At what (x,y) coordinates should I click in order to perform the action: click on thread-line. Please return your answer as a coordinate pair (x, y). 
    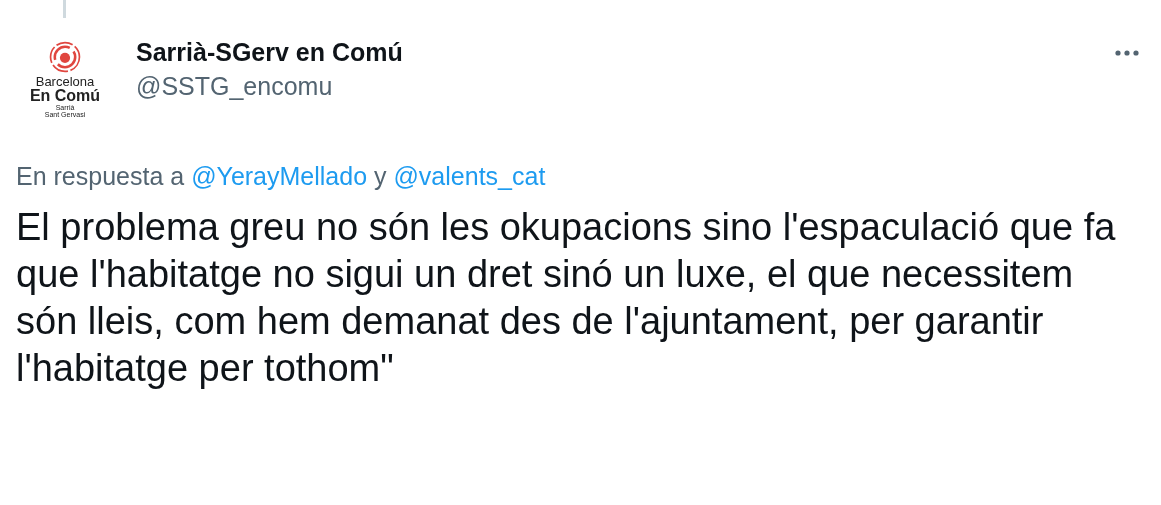
    Looking at the image, I should click on (64, 9).